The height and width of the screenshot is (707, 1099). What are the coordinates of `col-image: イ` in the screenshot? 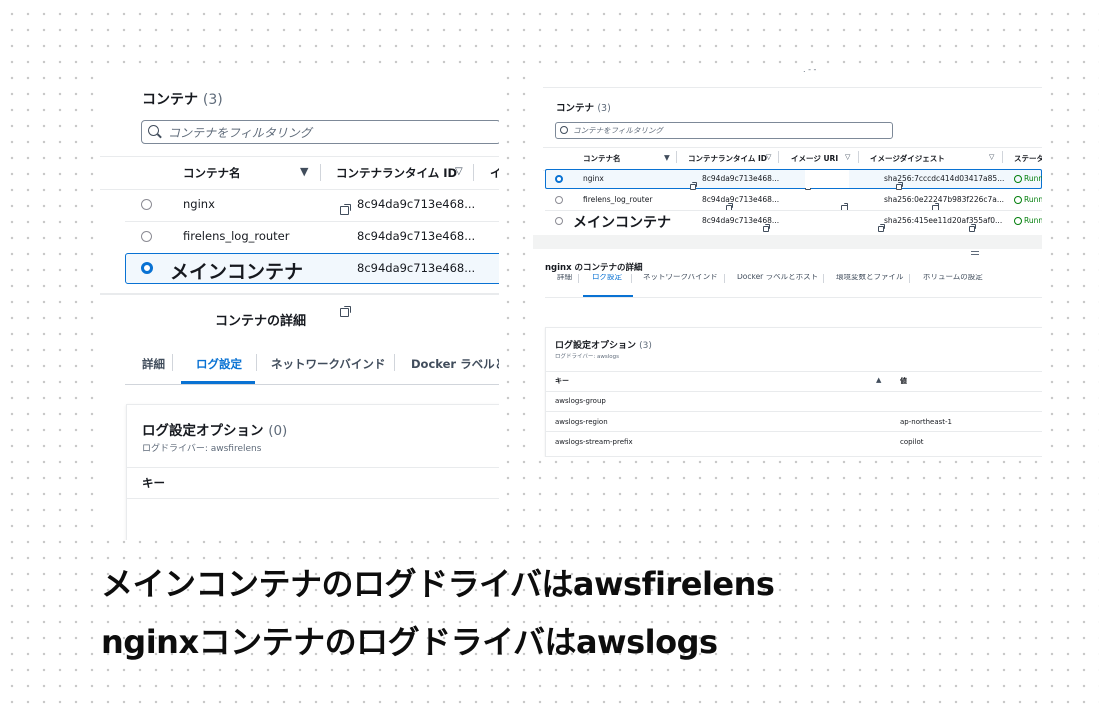 It's located at (494, 173).